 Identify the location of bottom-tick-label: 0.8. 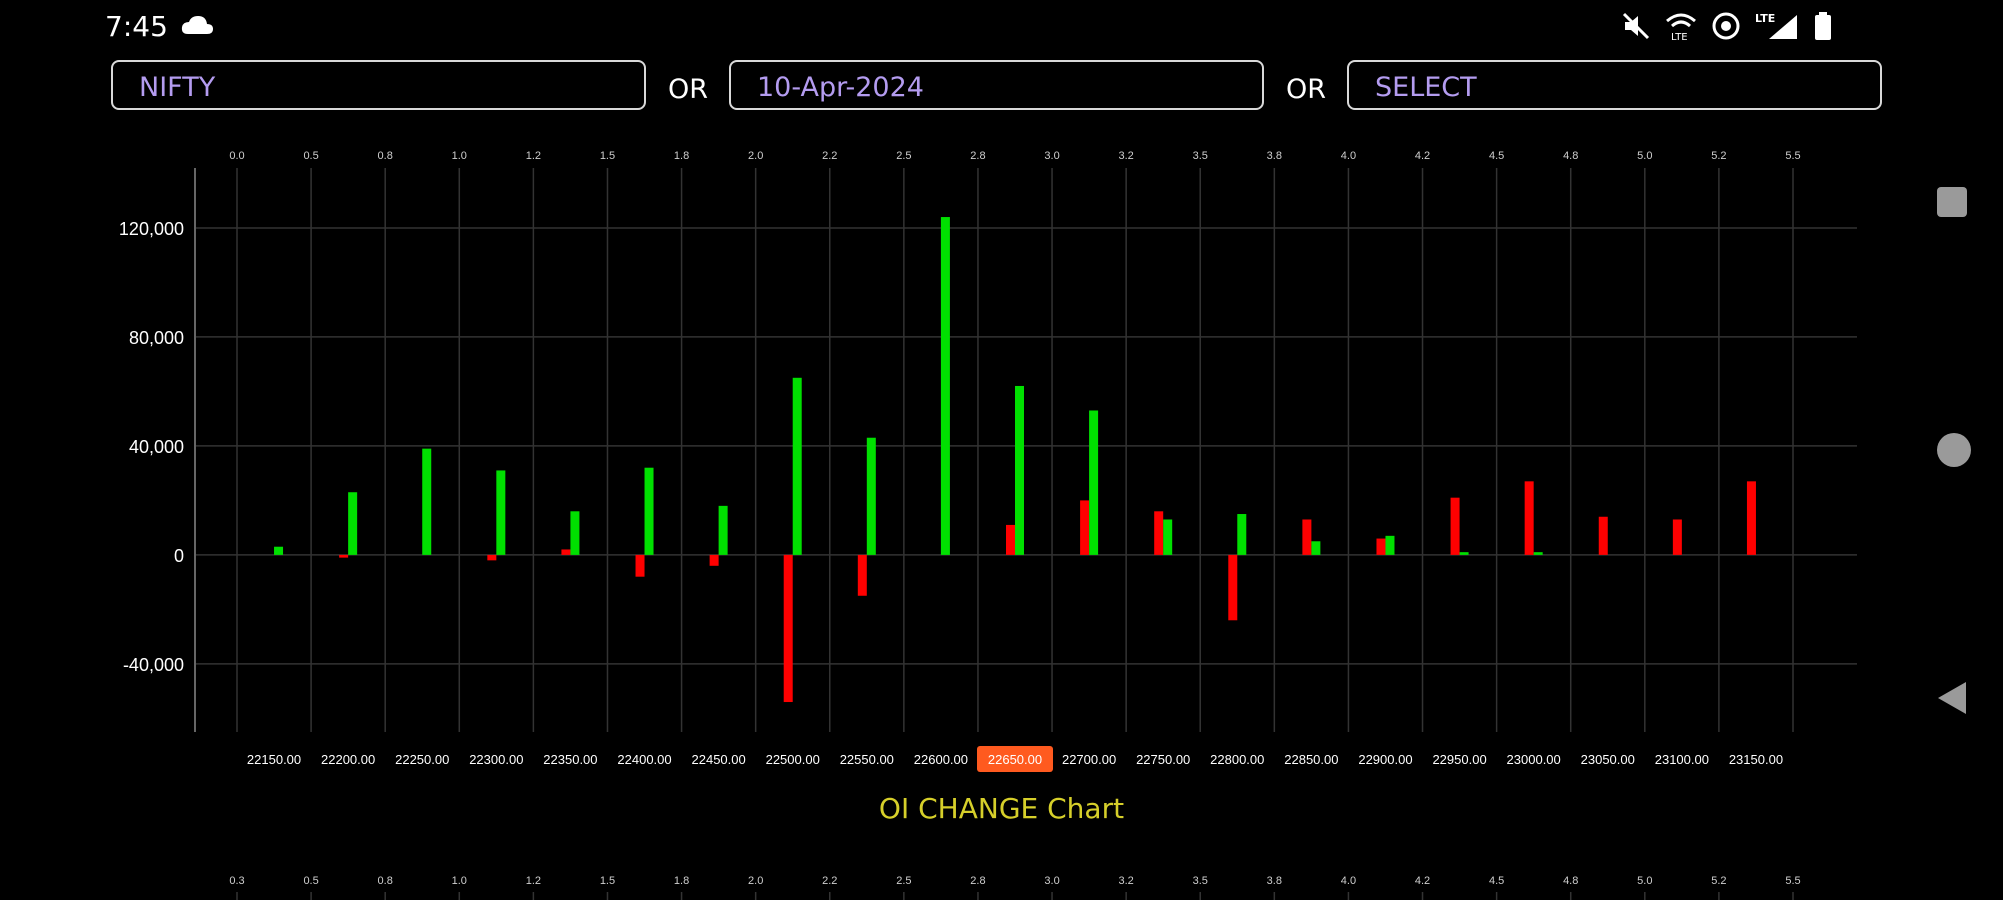
(385, 881).